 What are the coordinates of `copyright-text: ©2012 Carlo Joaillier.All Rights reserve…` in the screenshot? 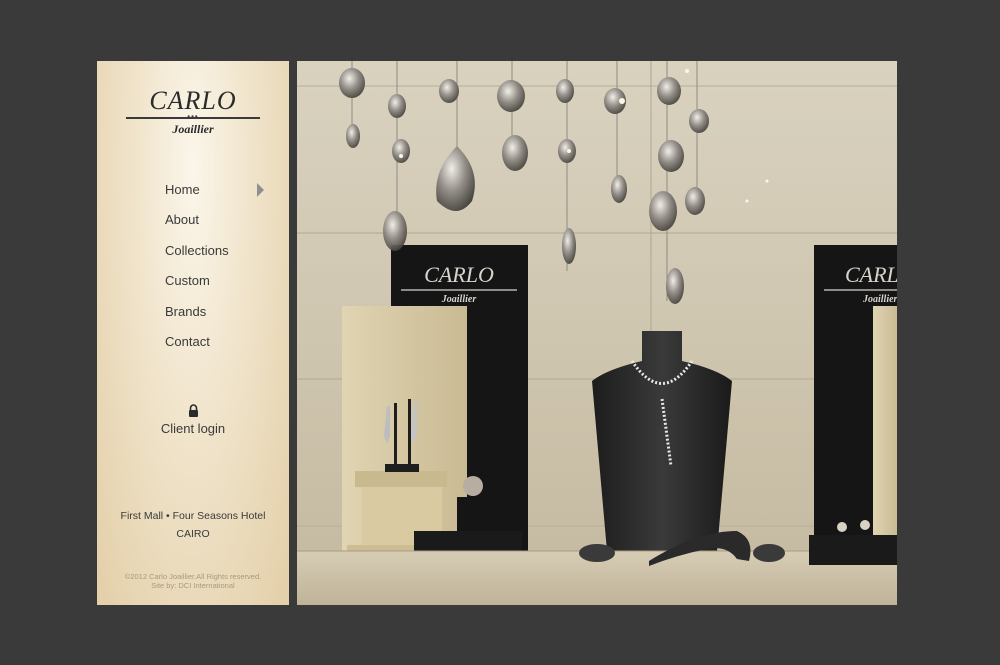 It's located at (193, 576).